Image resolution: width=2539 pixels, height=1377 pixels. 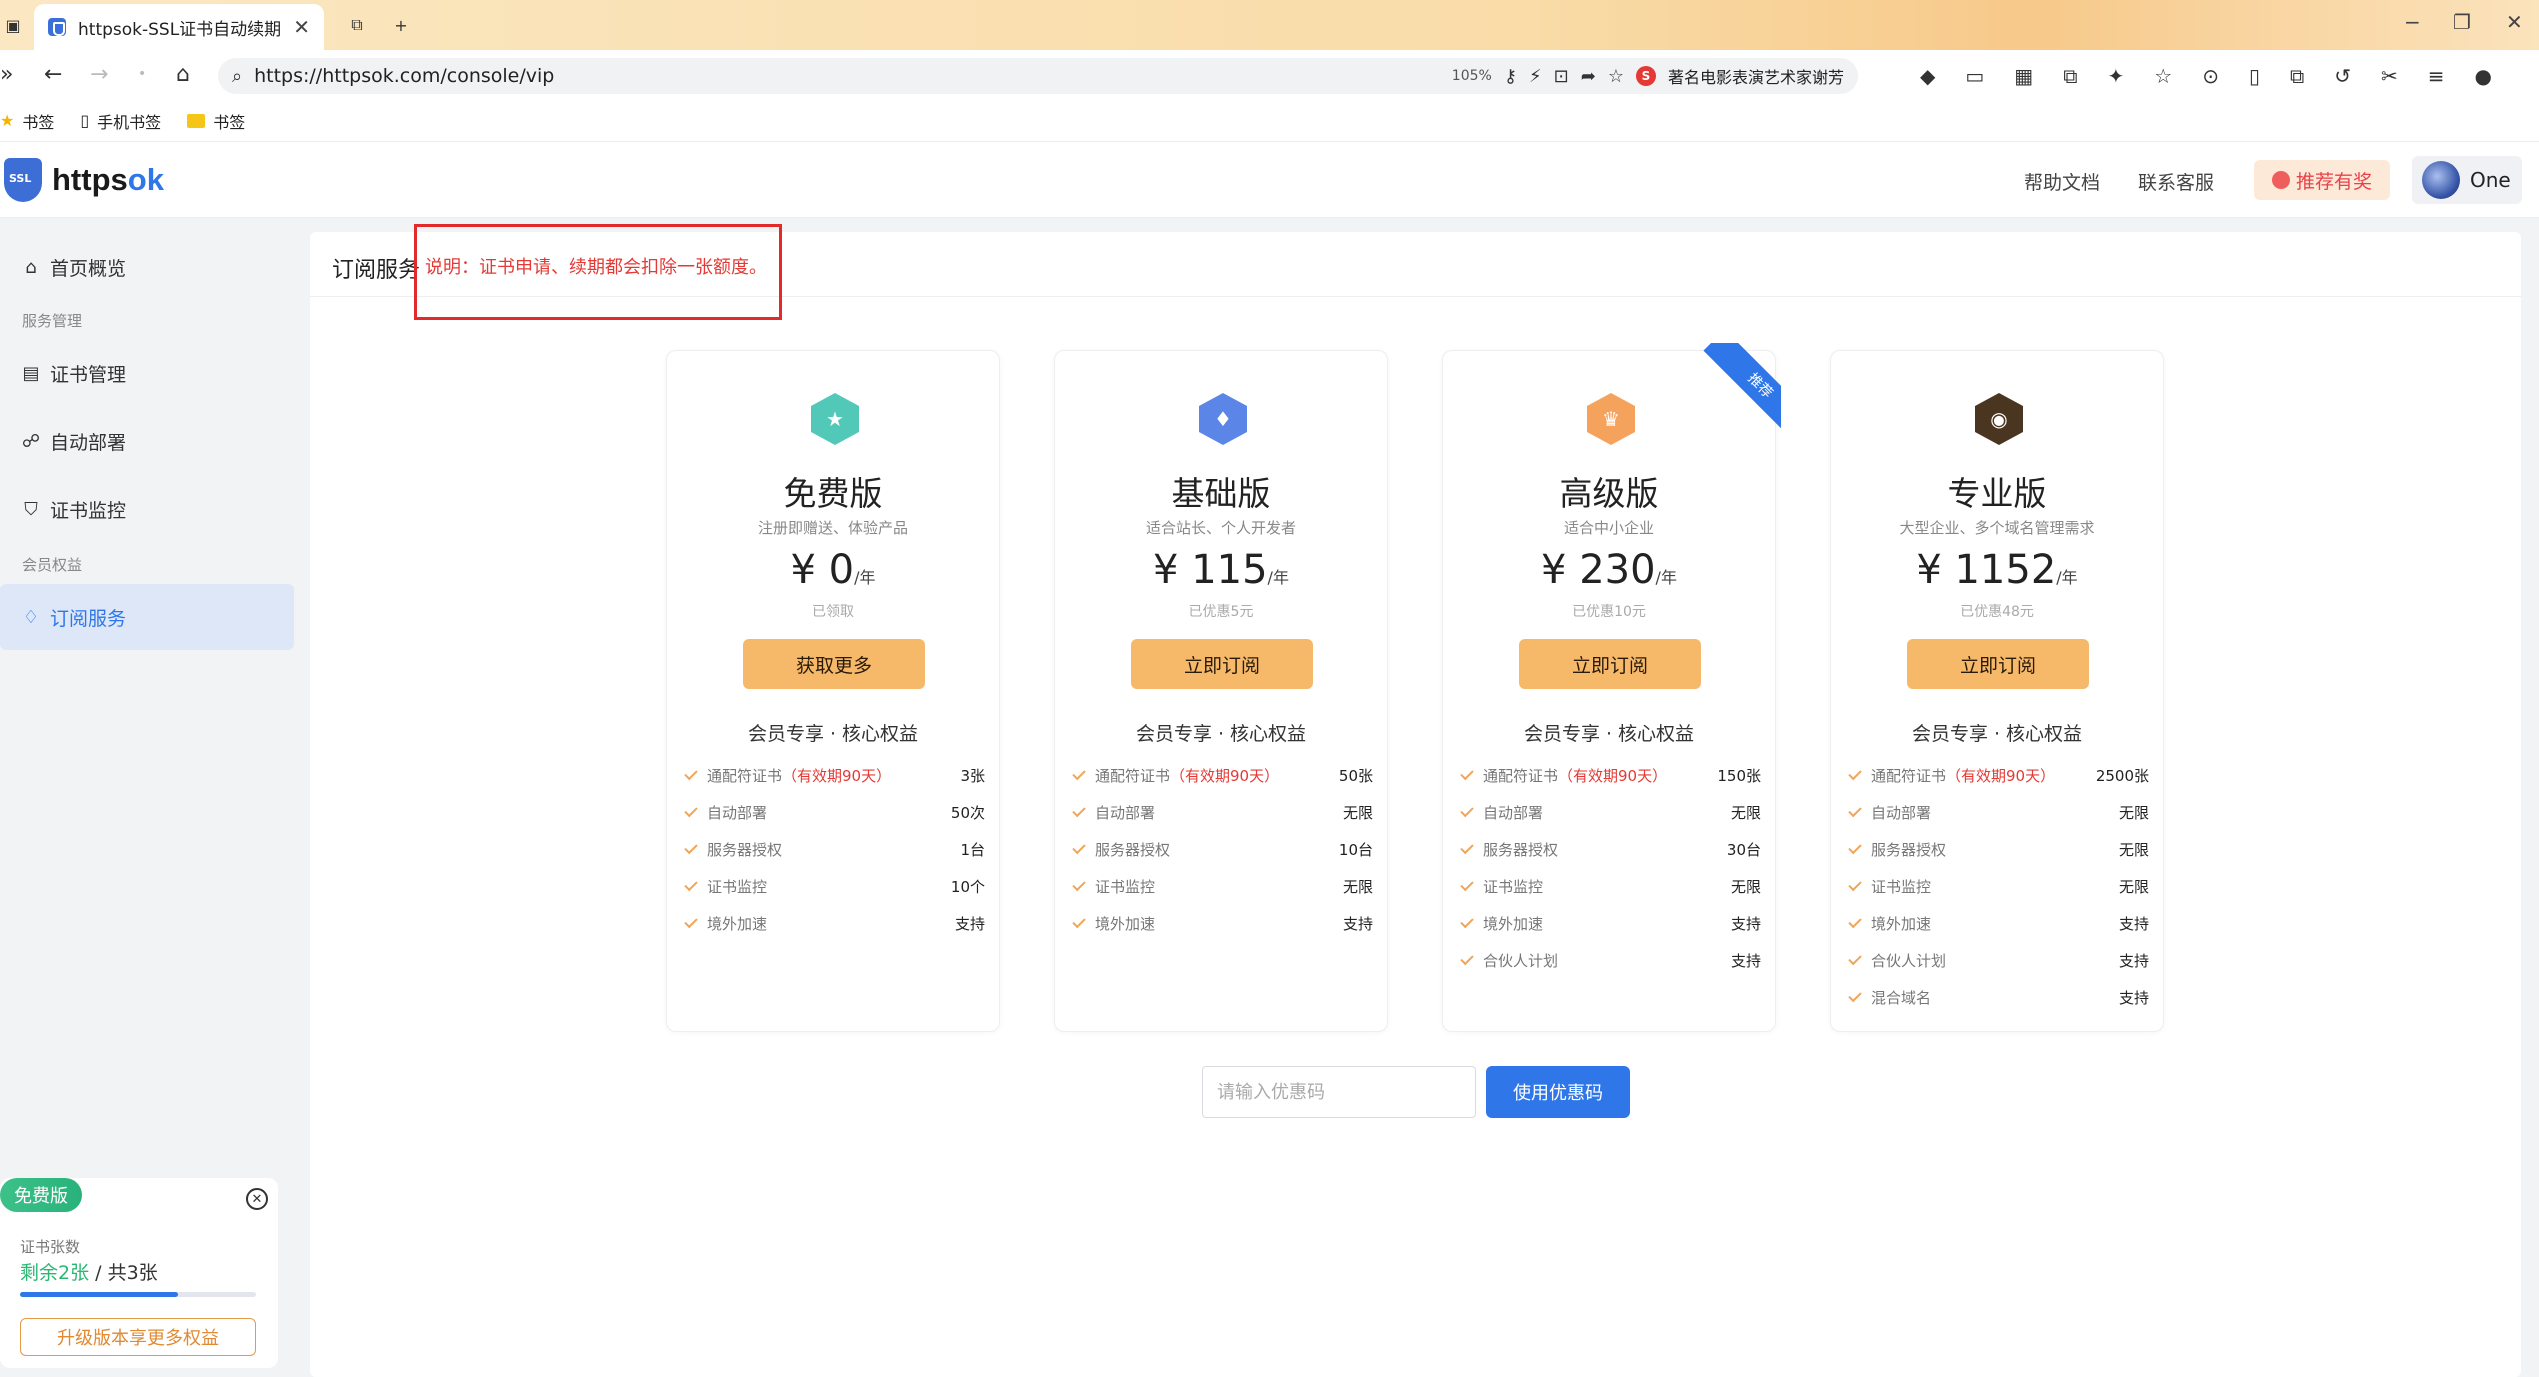 I want to click on benefit-label: 证书监控, so click(x=737, y=887).